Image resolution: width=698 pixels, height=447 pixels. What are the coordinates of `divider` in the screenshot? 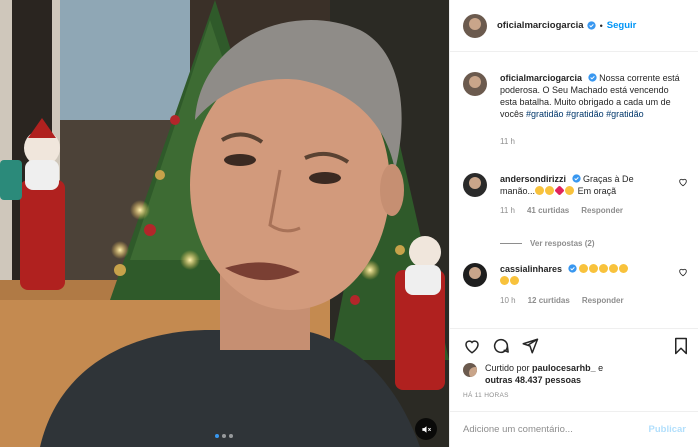 It's located at (511, 243).